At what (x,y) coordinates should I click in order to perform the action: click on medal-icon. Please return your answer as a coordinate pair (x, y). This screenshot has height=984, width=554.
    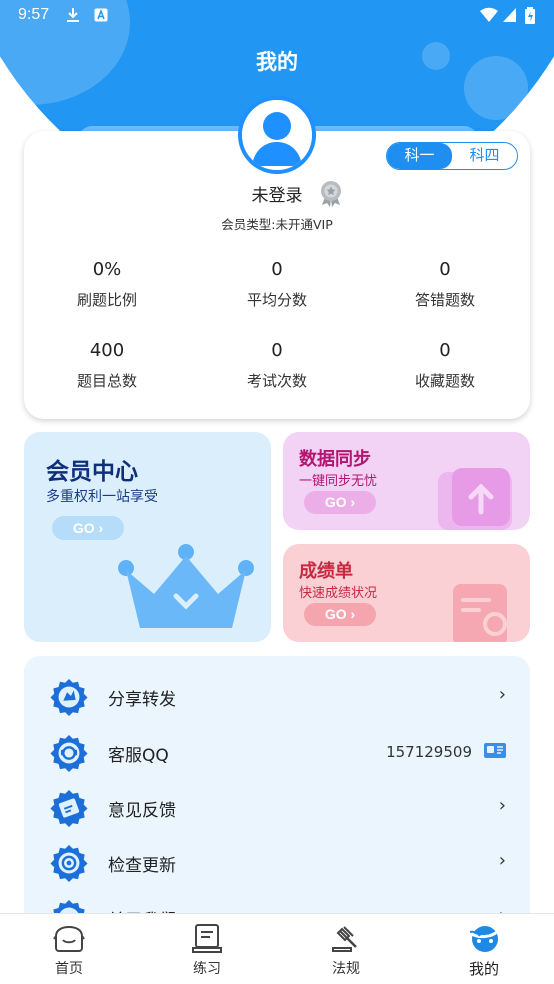
    Looking at the image, I should click on (331, 194).